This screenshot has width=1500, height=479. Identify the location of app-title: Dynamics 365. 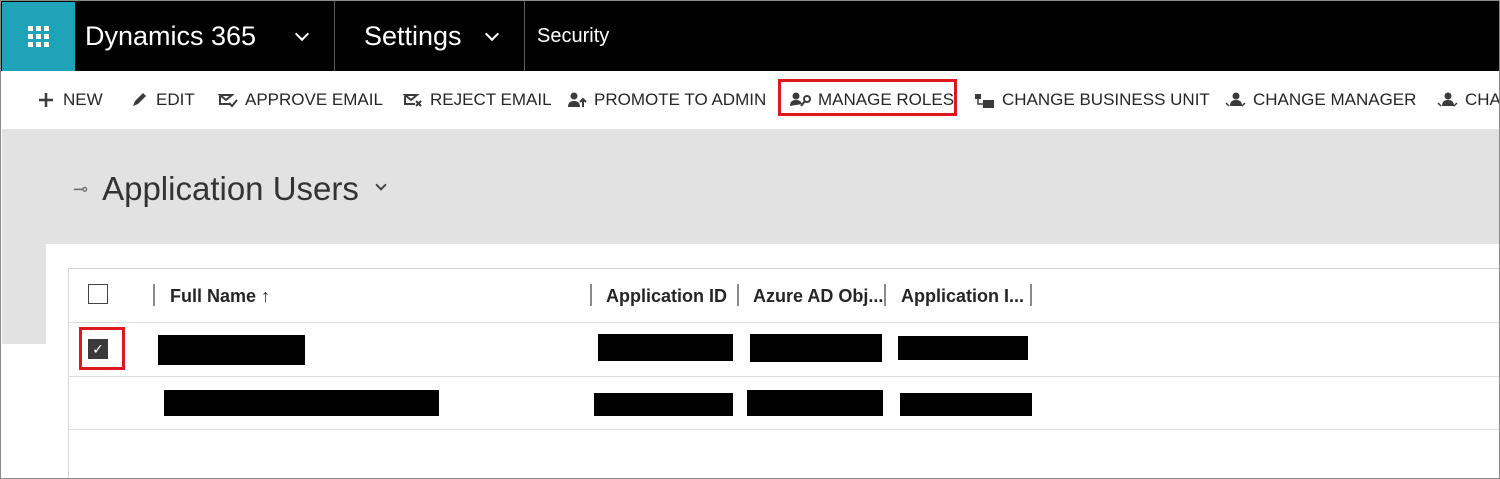
(171, 35).